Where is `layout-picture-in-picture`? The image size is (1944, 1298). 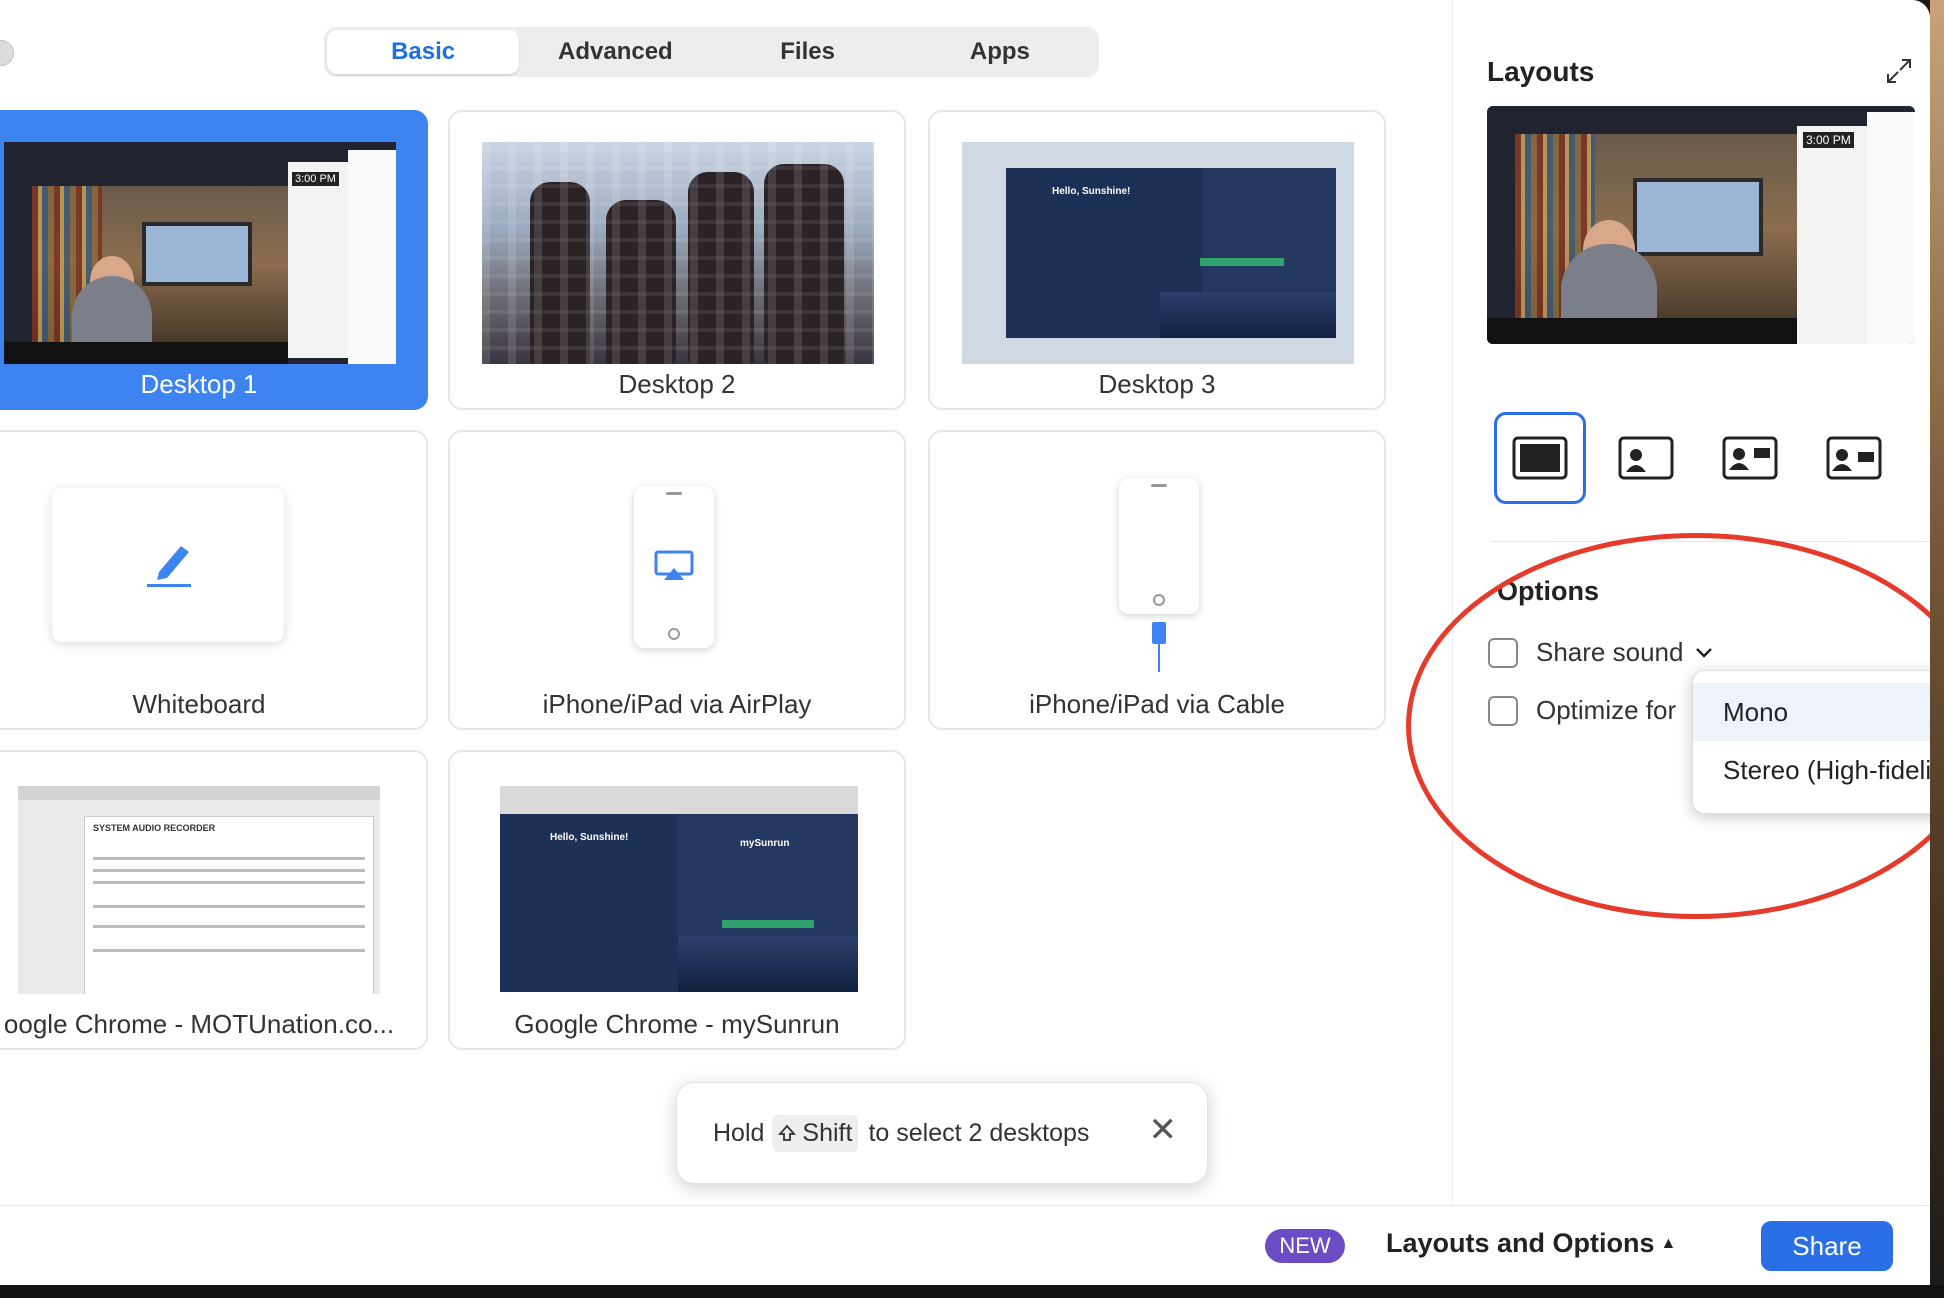
layout-picture-in-picture is located at coordinates (1646, 458).